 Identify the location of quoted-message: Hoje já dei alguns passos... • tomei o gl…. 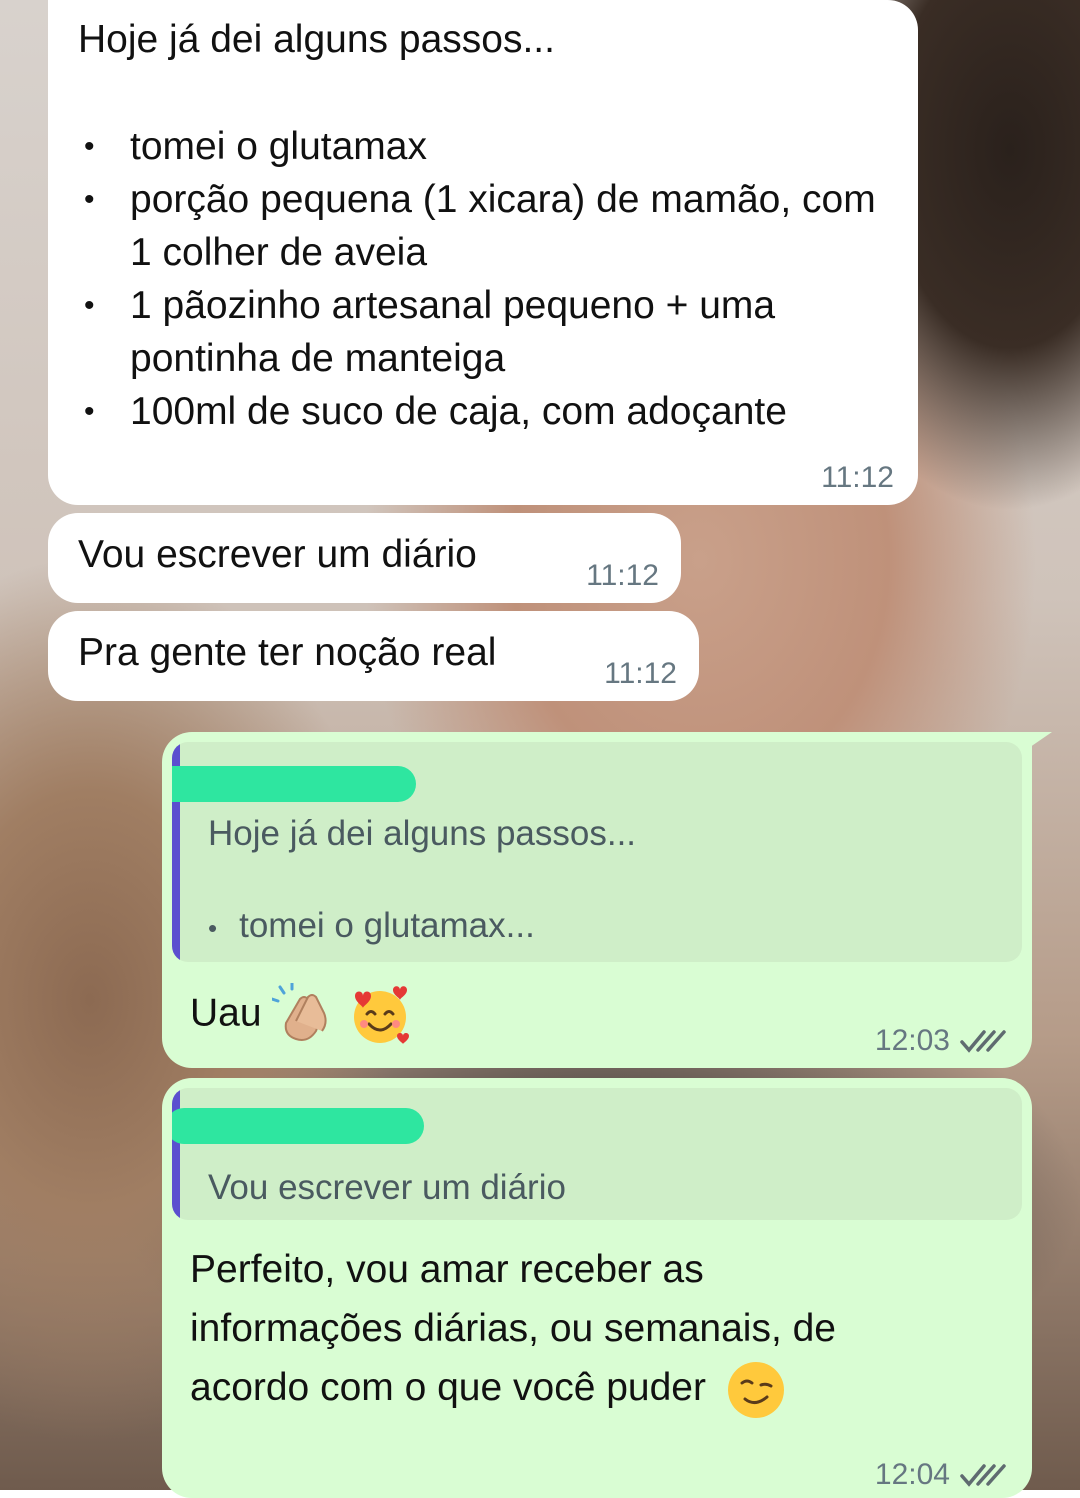
(597, 852).